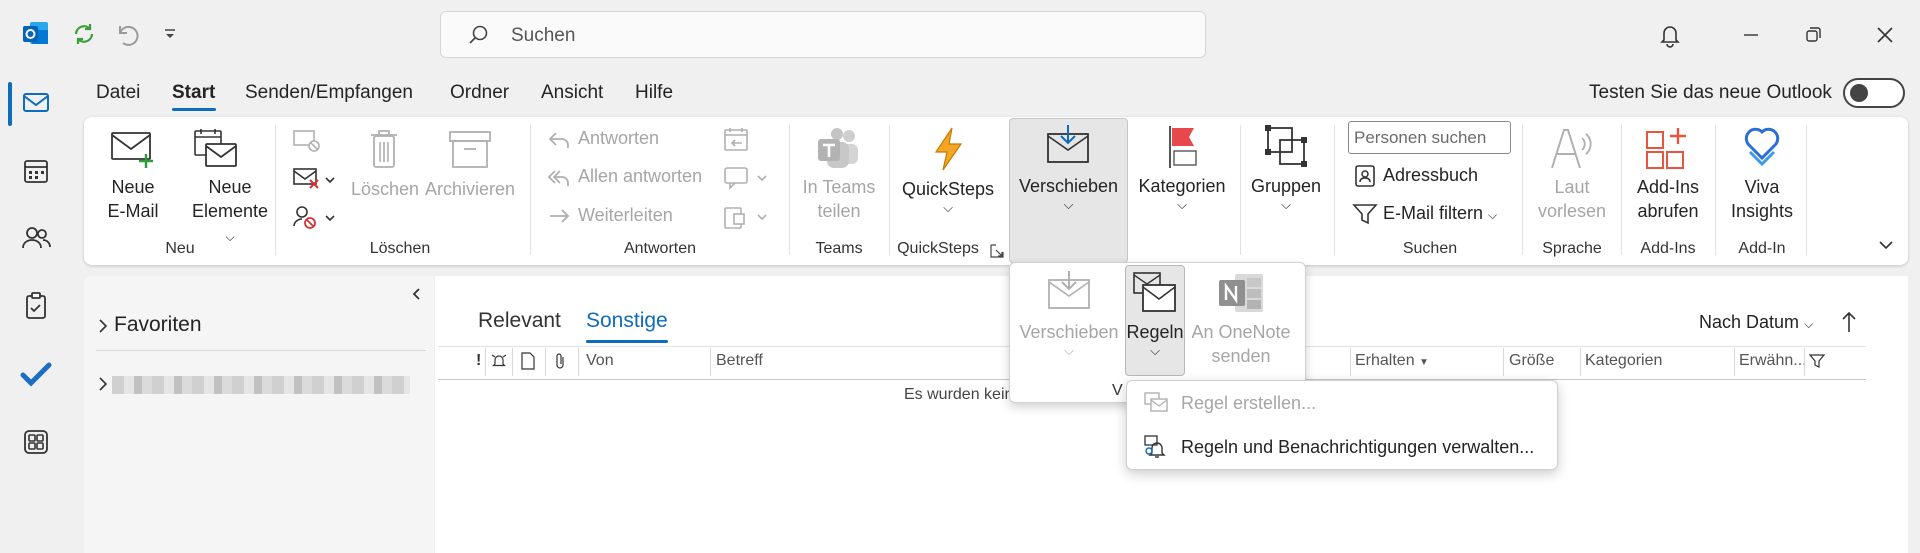  Describe the element at coordinates (416, 294) in the screenshot. I see `collapse-pane-icon` at that location.